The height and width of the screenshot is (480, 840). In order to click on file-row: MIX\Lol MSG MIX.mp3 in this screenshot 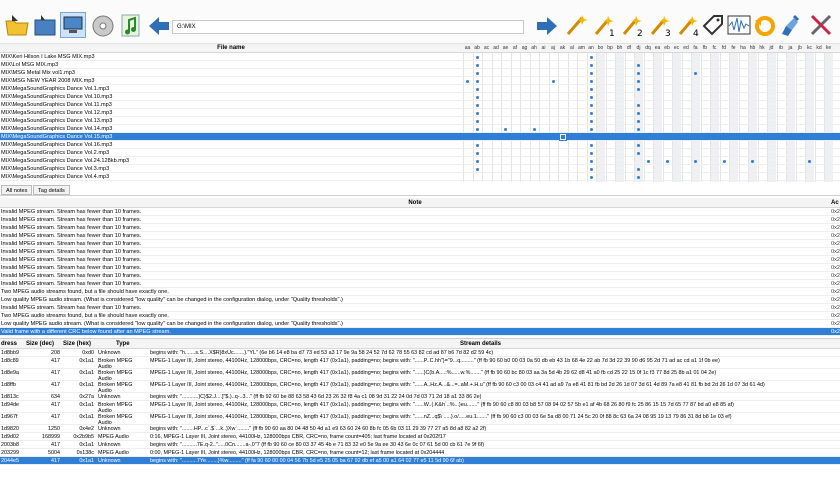, I will do `click(420, 65)`.